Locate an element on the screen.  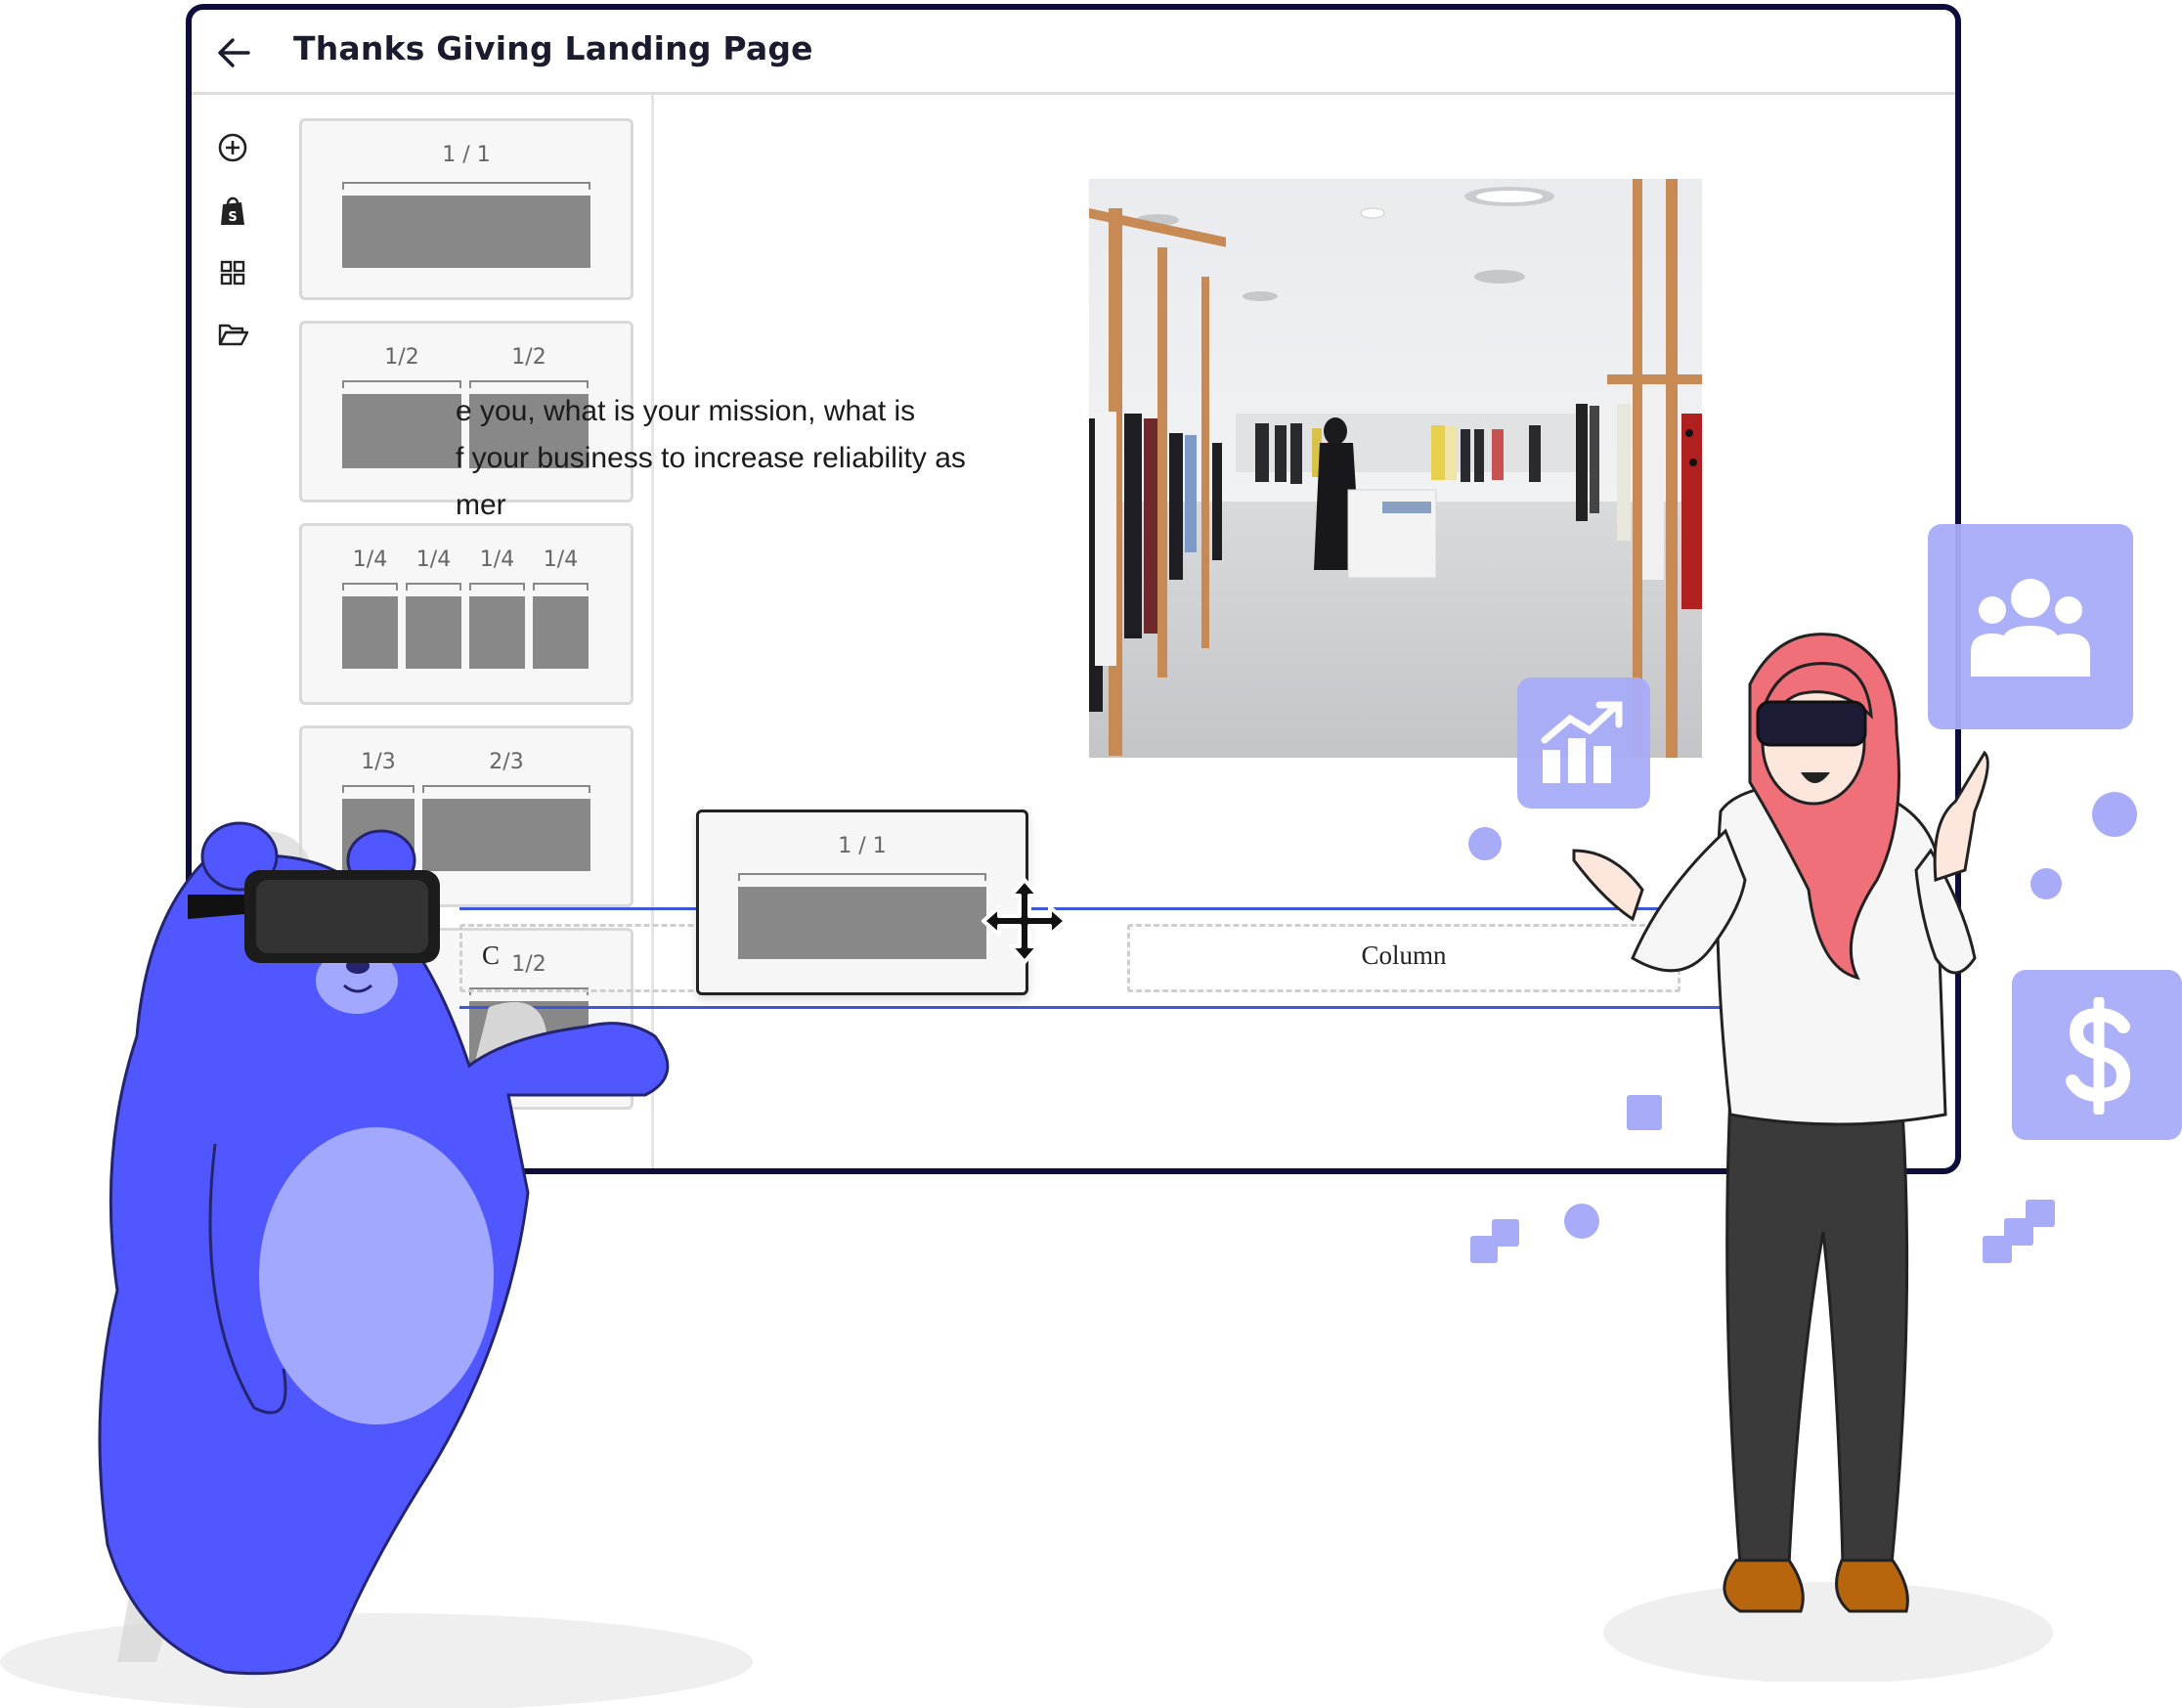
shopify-bag-icon: S is located at coordinates (232, 210).